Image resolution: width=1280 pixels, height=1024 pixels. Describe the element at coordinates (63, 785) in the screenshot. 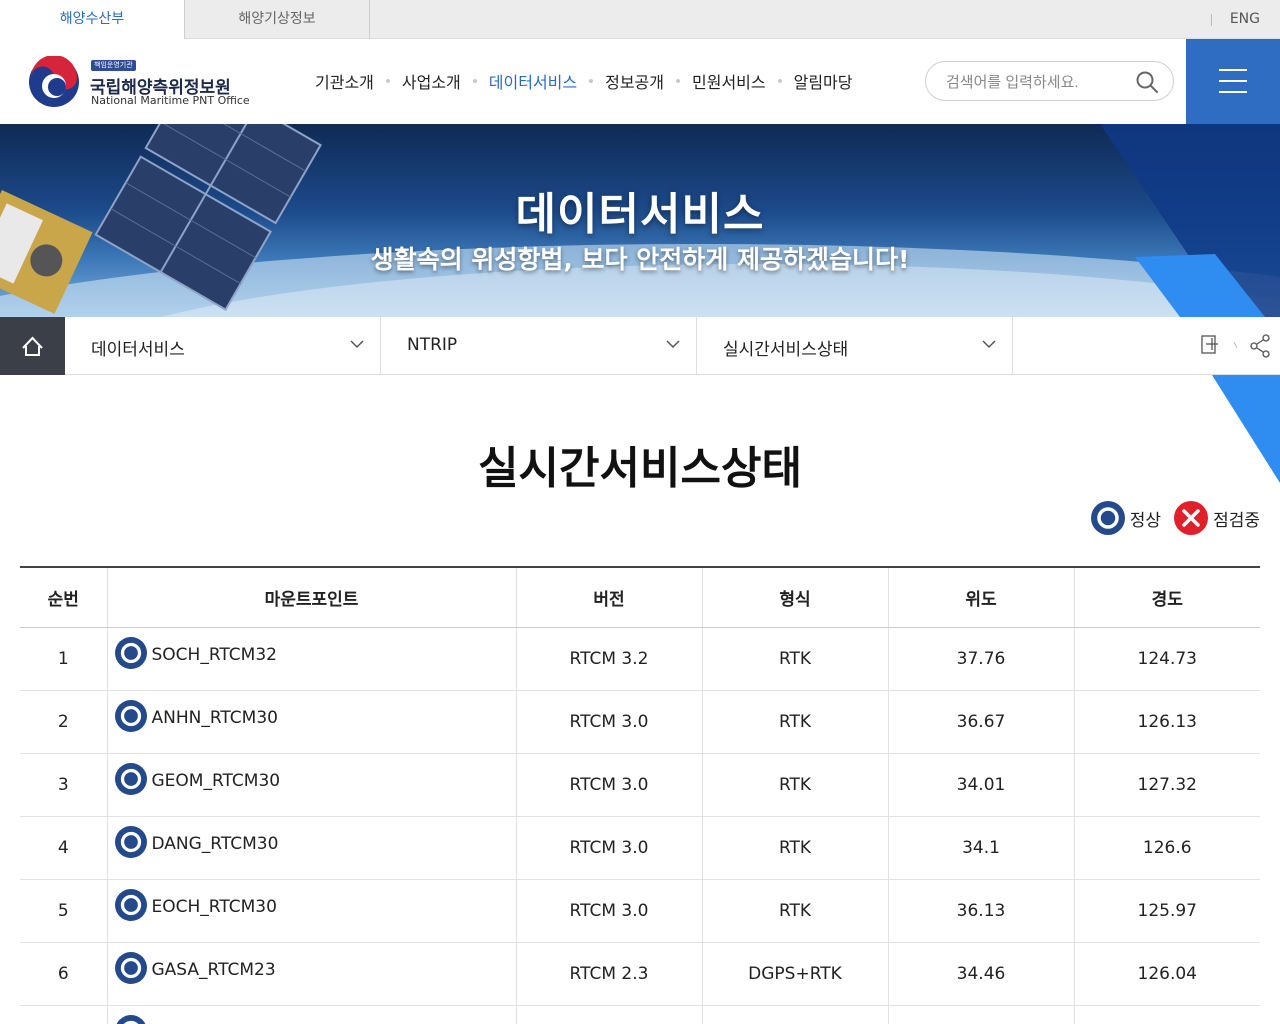

I see `cell-no: 3` at that location.